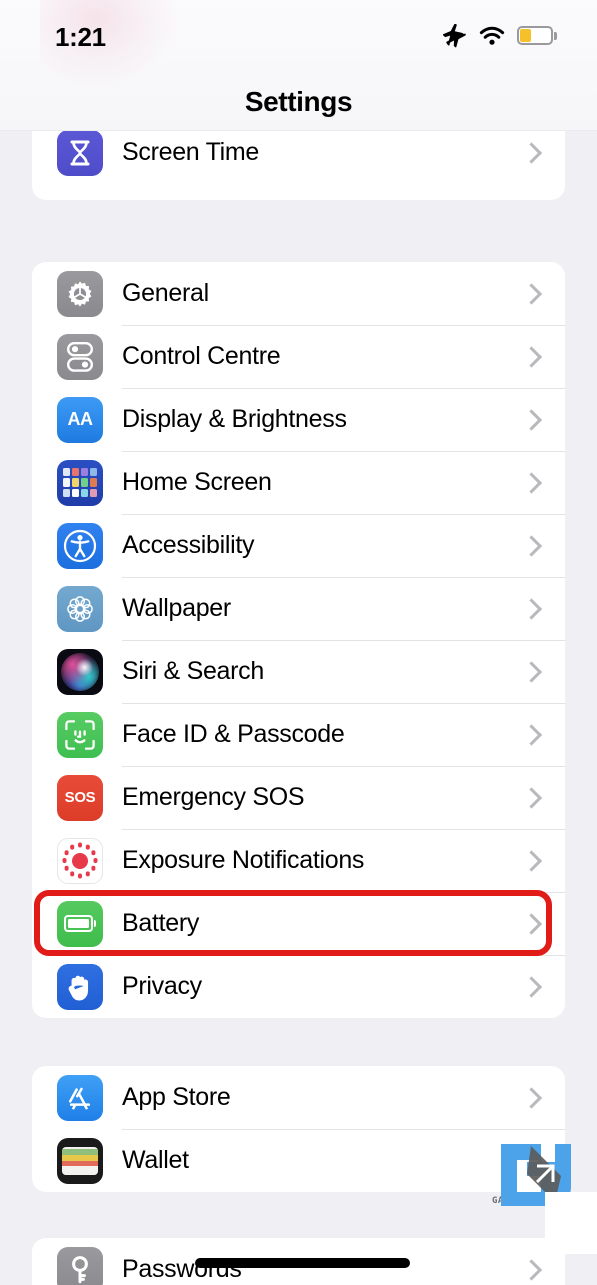  I want to click on hand-icon, so click(80, 986).